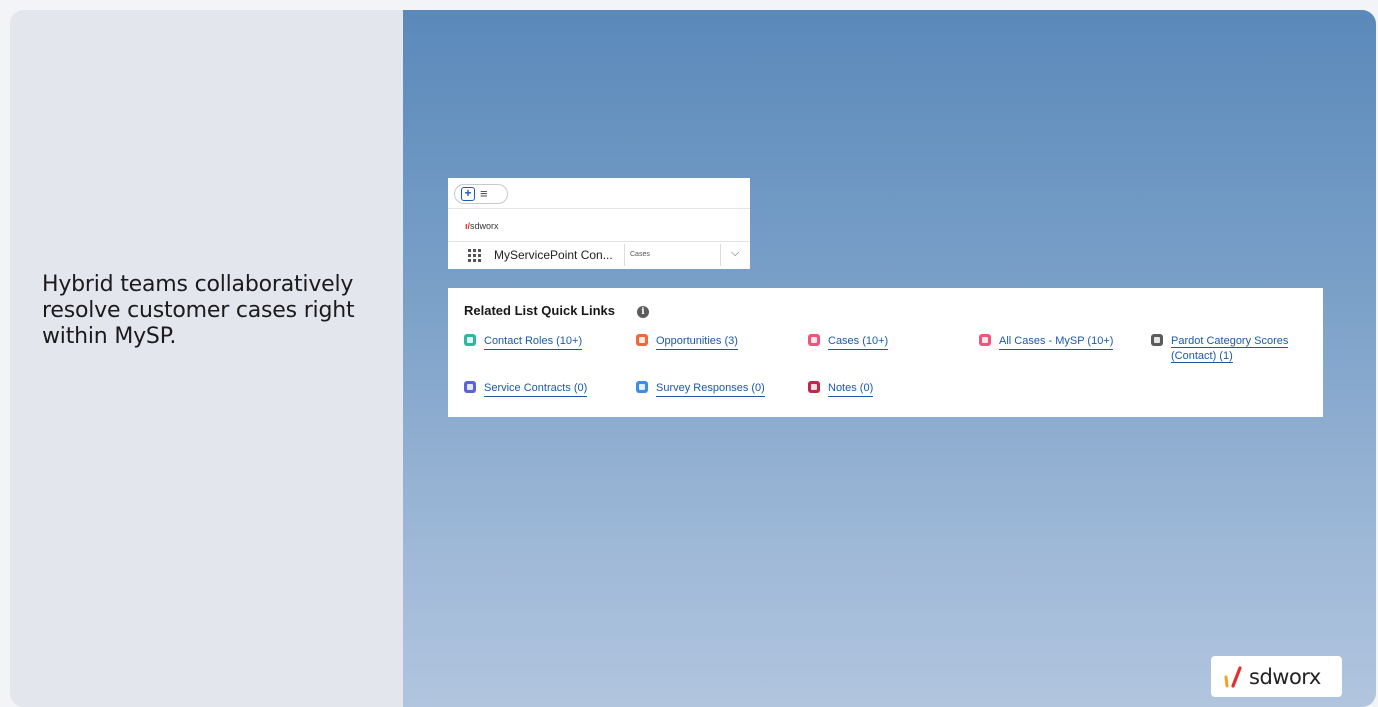  I want to click on link-service-contracts: Service Contracts (0), so click(526, 389).